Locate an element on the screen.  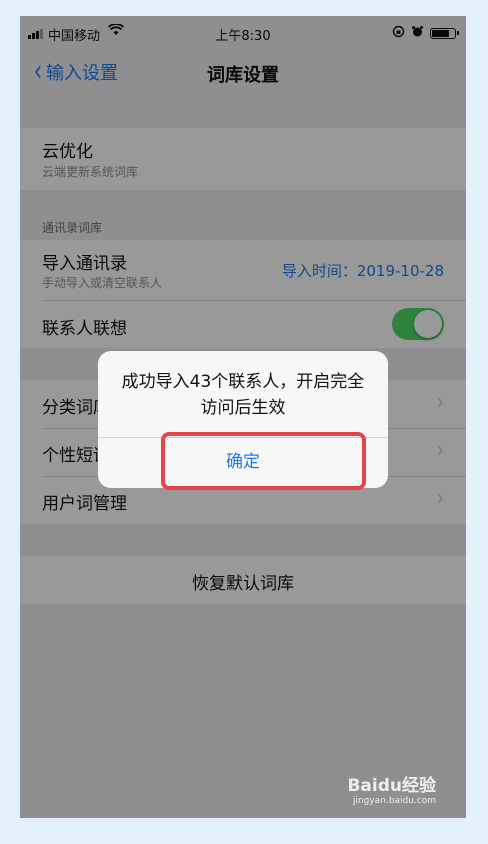
baidu-watermark: Baidu经验 jingyan.baidu.com is located at coordinates (391, 788).